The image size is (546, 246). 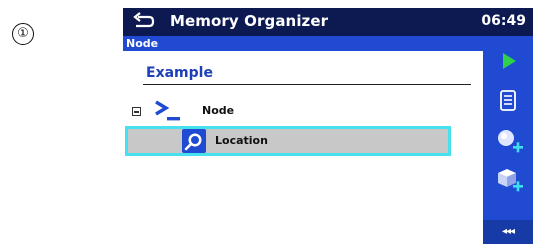 I want to click on step-marker: ①, so click(x=23, y=34).